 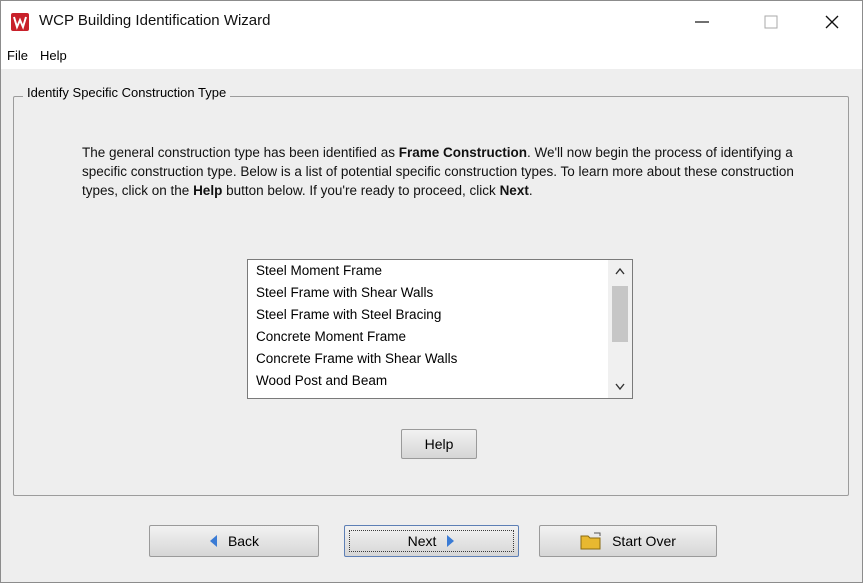 What do you see at coordinates (20, 22) in the screenshot?
I see `app-logo-icon` at bounding box center [20, 22].